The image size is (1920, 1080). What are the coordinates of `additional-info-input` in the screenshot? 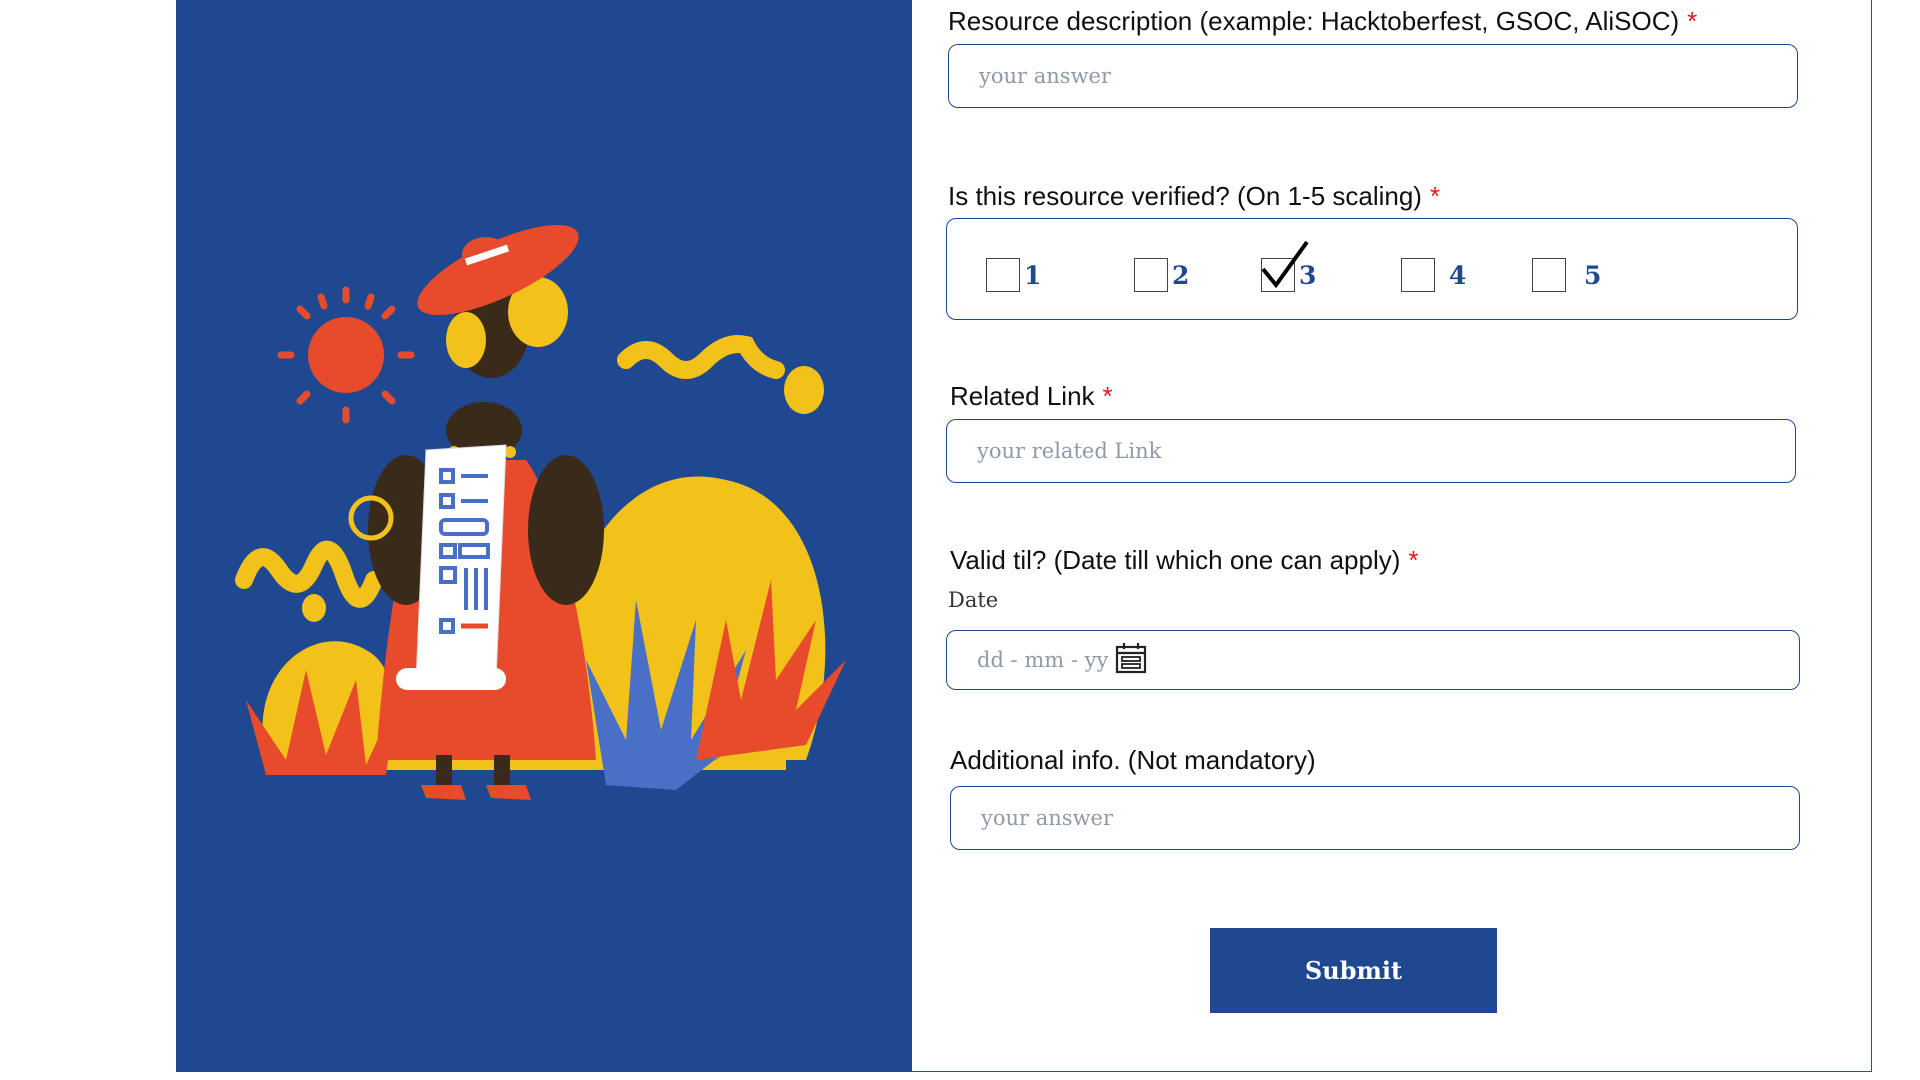 It's located at (1375, 818).